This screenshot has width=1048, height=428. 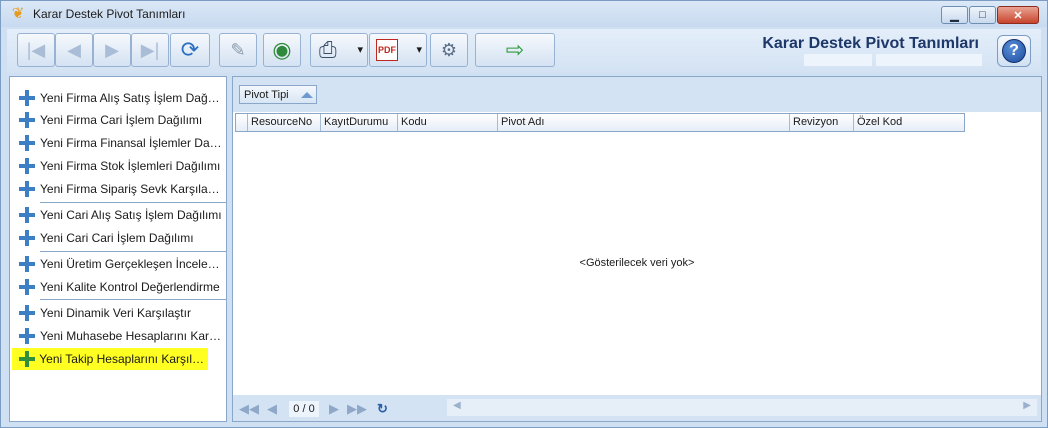 I want to click on pager-refresh-icon: ↻, so click(x=382, y=409).